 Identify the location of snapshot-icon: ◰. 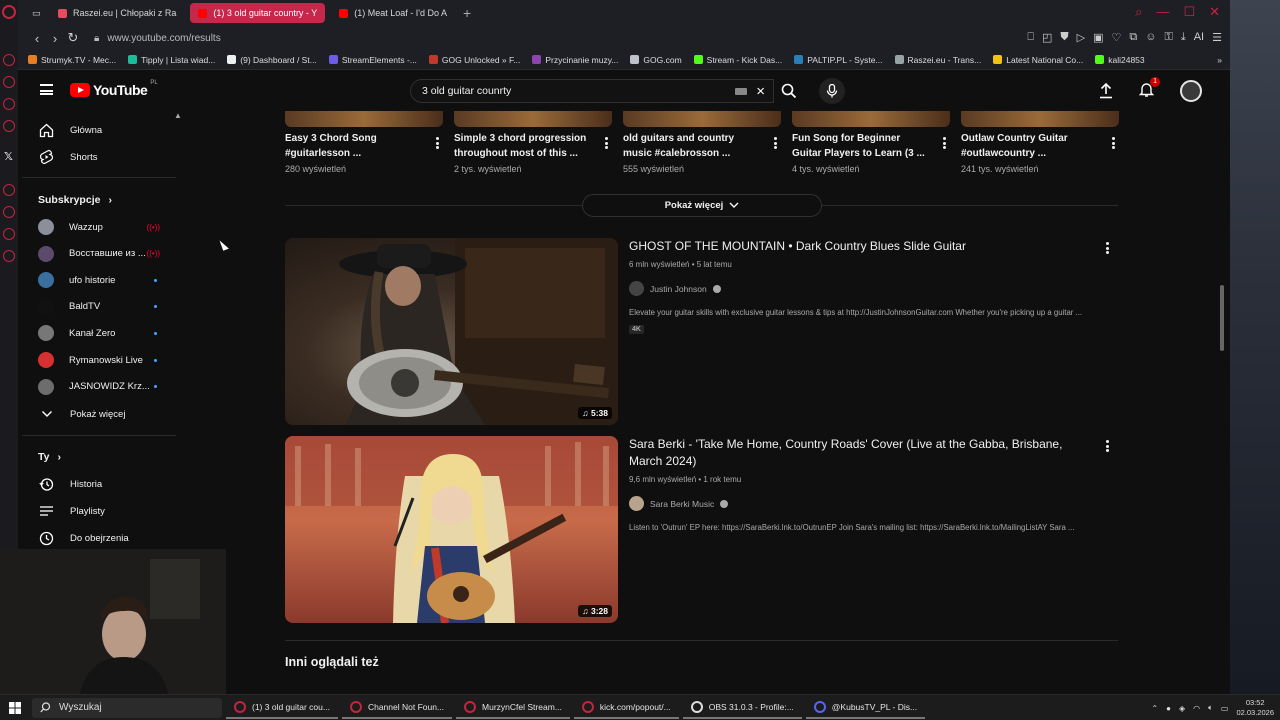
(1047, 37).